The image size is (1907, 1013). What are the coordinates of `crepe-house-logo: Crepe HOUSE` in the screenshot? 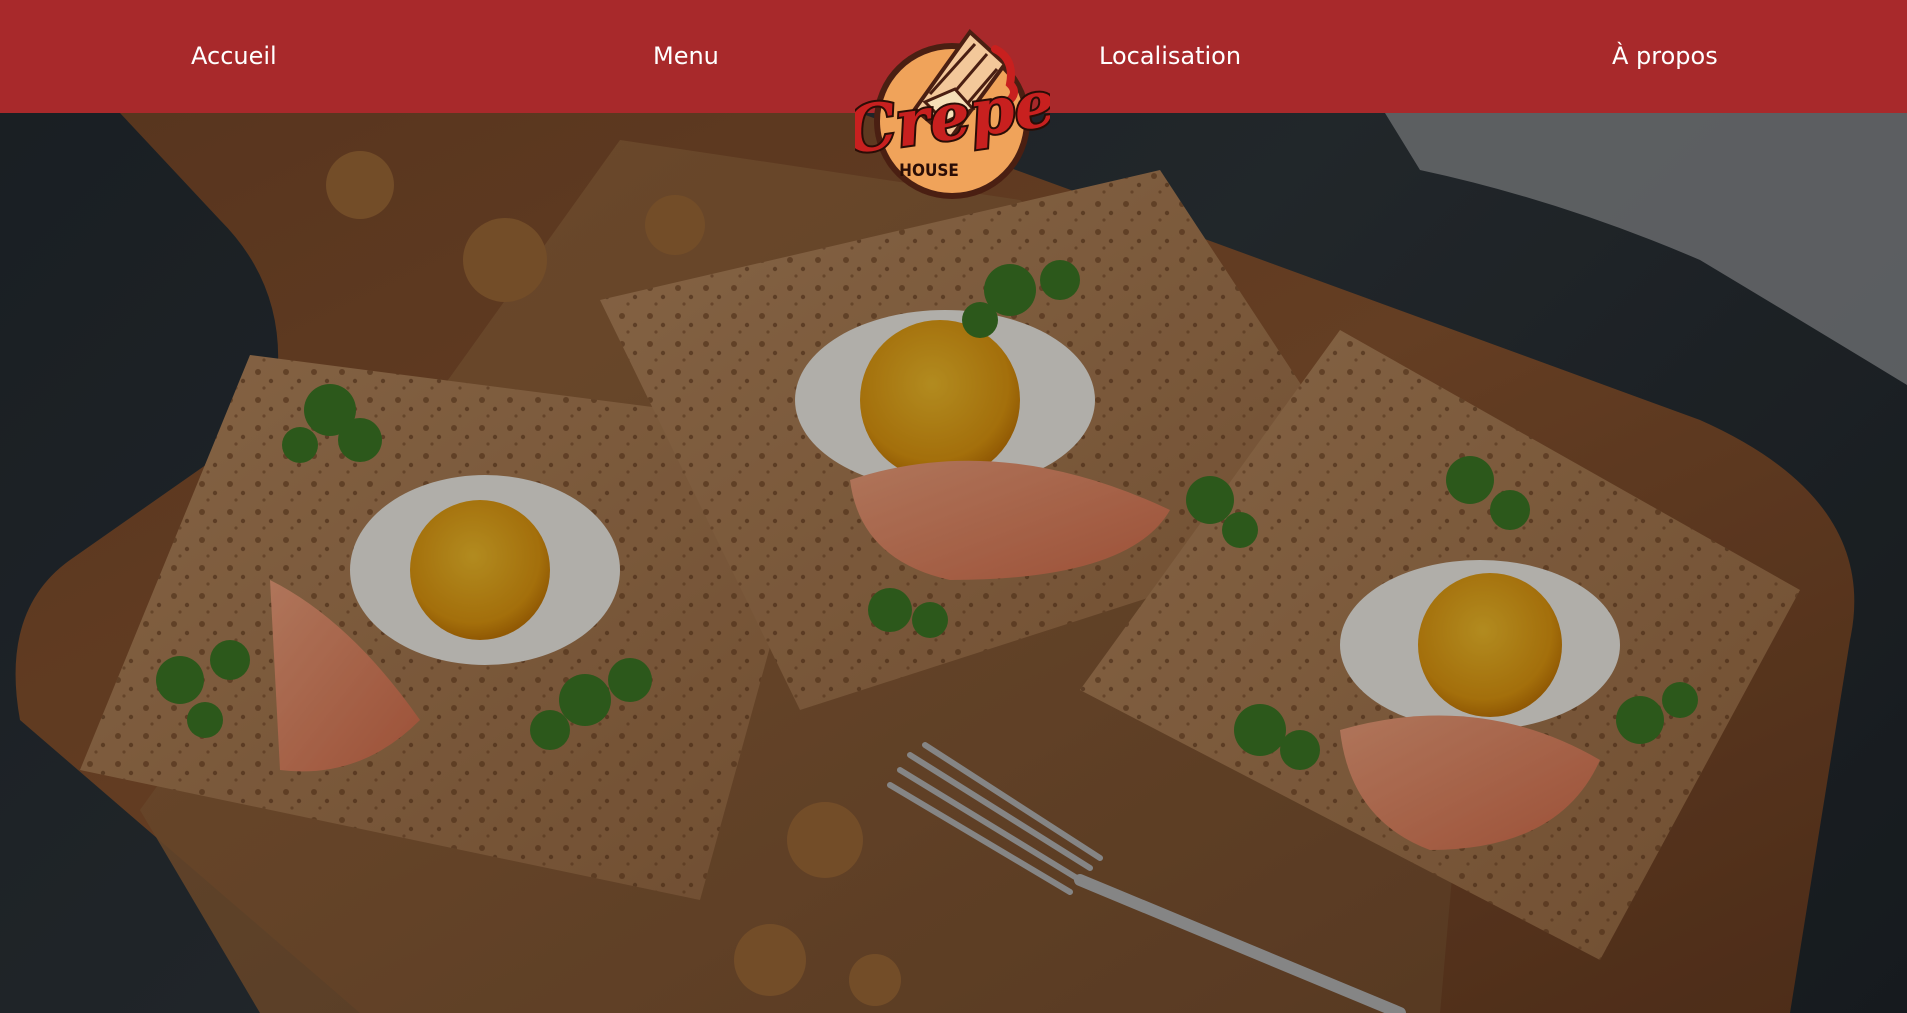 It's located at (950, 109).